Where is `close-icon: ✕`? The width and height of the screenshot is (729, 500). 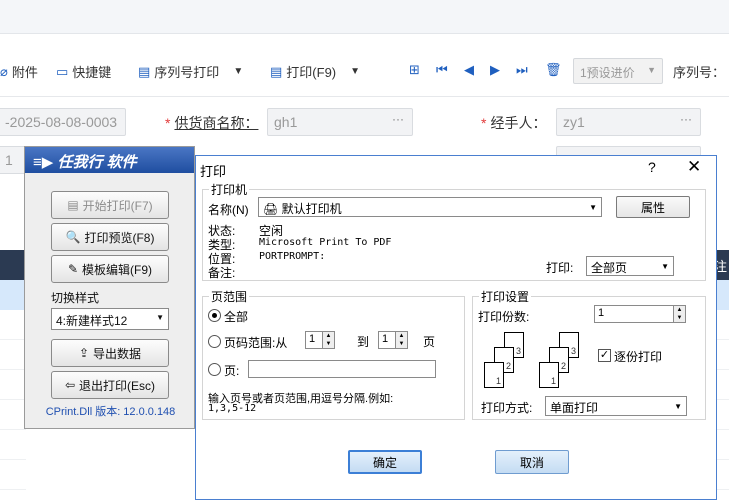
close-icon: ✕ is located at coordinates (694, 167).